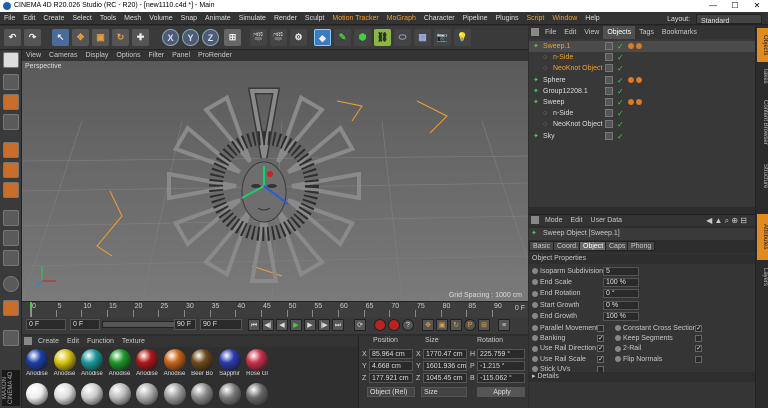  What do you see at coordinates (617, 246) in the screenshot?
I see `attr-tab-caps: Caps` at bounding box center [617, 246].